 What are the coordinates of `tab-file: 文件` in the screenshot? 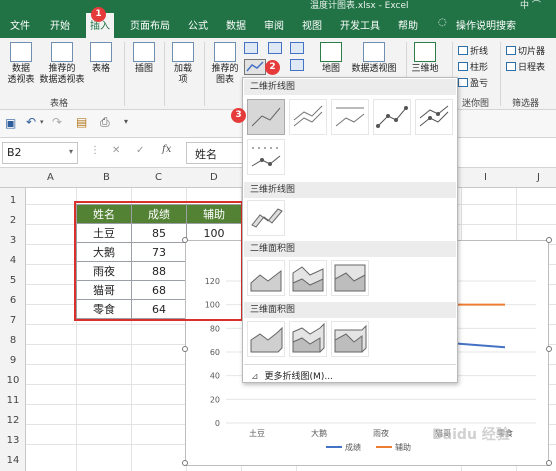 It's located at (20, 24).